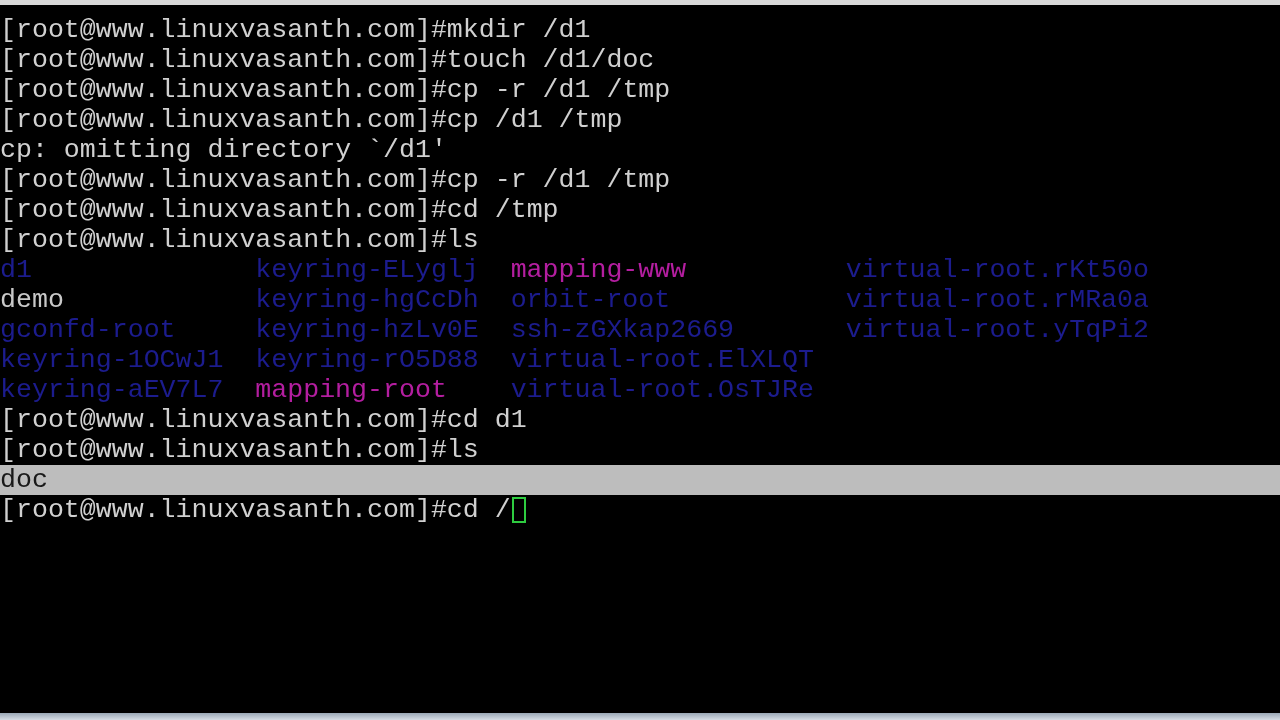 This screenshot has width=1280, height=720. What do you see at coordinates (367, 360) in the screenshot?
I see `file-name: keyring-rO5D88` at bounding box center [367, 360].